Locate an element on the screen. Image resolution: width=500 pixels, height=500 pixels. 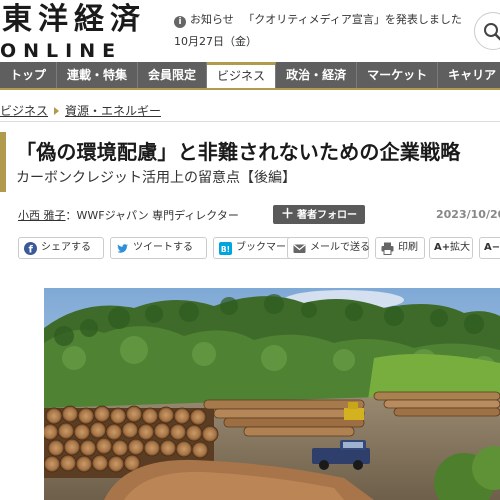
breadcrumb-arrow-icon is located at coordinates (57, 111).